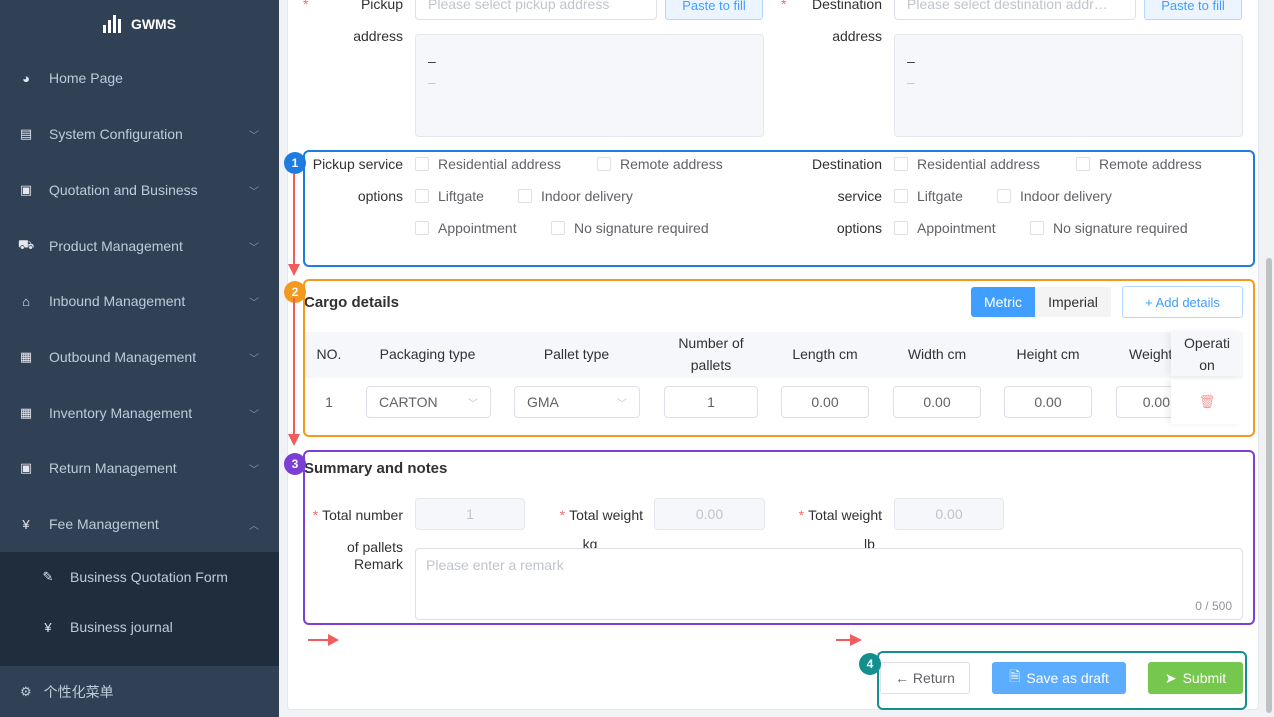  Describe the element at coordinates (1068, 85) in the screenshot. I see `destination-address-preview: – –` at that location.